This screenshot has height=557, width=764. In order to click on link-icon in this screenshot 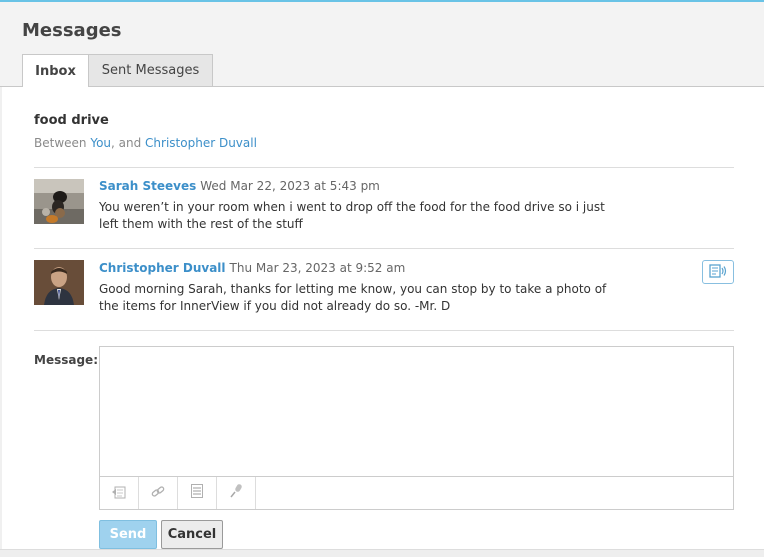, I will do `click(158, 493)`.